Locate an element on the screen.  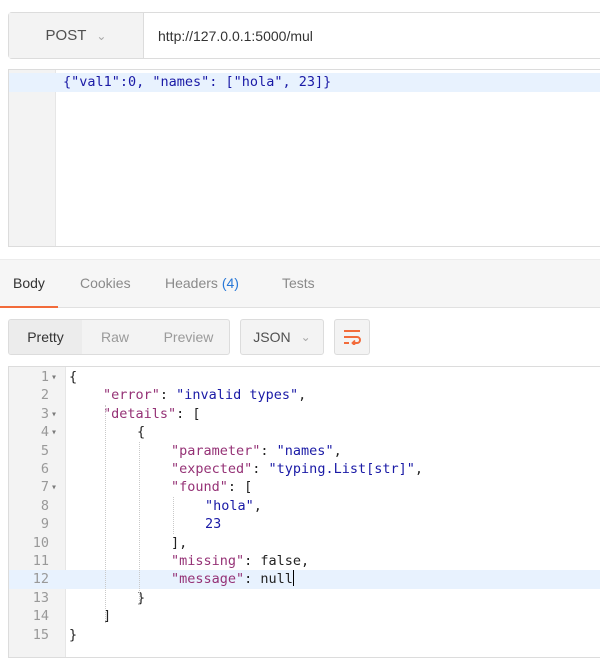
json-punctuation: : null is located at coordinates (268, 579).